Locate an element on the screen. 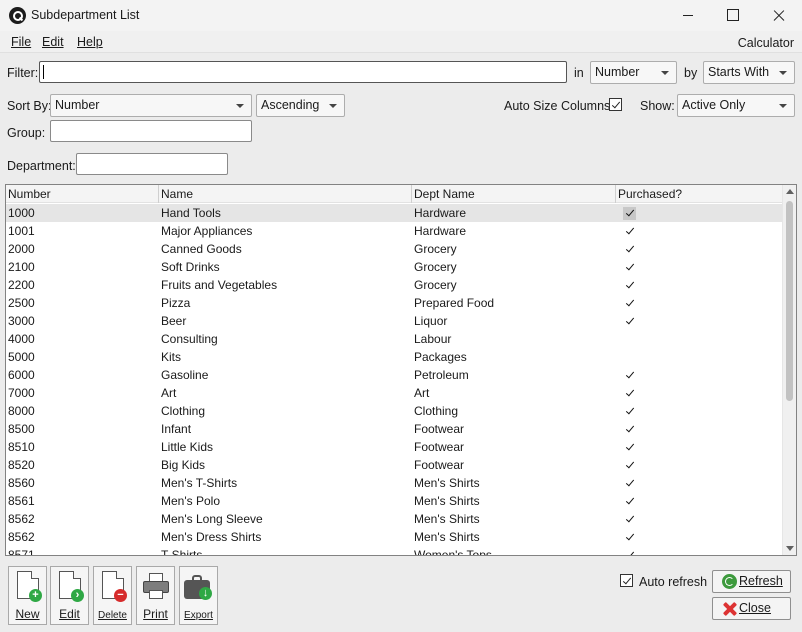 The image size is (802, 632). show-filter-select: Active Only is located at coordinates (736, 105).